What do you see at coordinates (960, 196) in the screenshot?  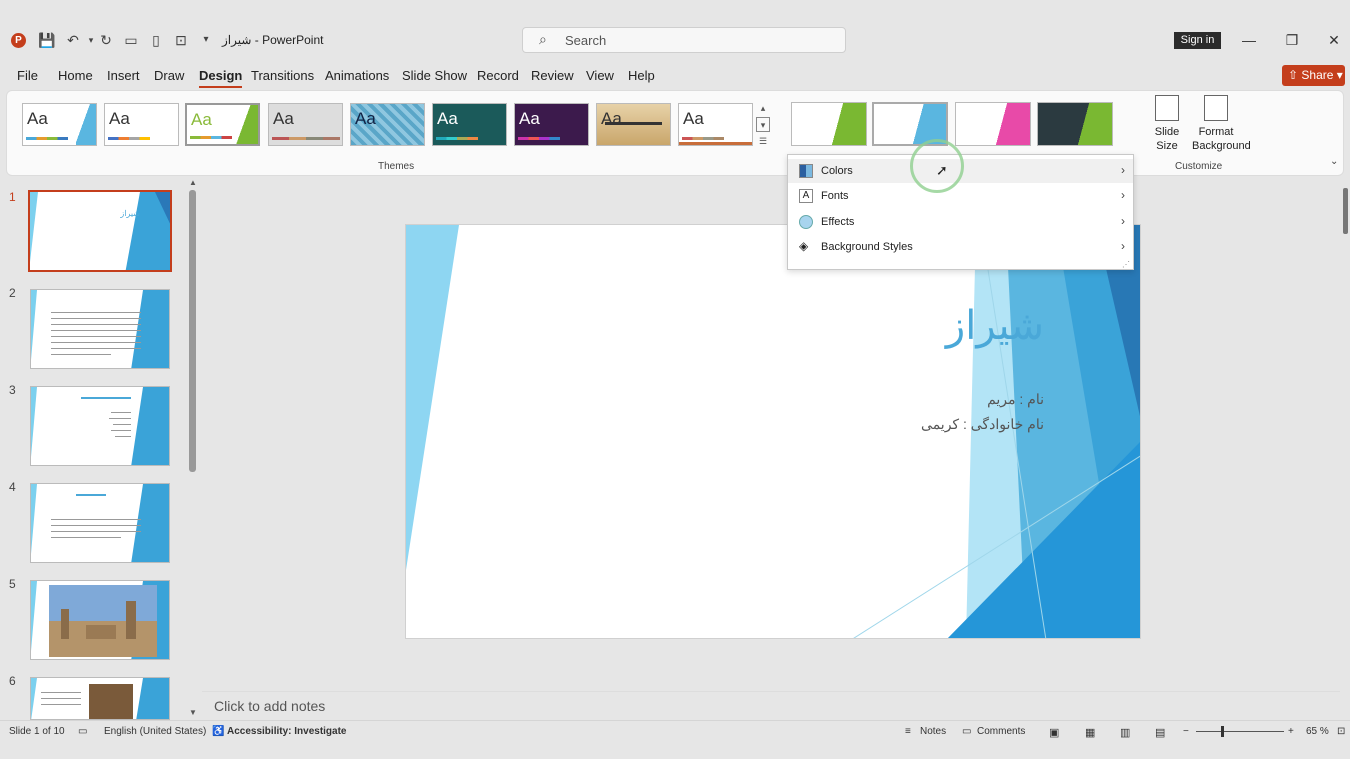 I see `menu-item-fonts: A Fonts ›` at bounding box center [960, 196].